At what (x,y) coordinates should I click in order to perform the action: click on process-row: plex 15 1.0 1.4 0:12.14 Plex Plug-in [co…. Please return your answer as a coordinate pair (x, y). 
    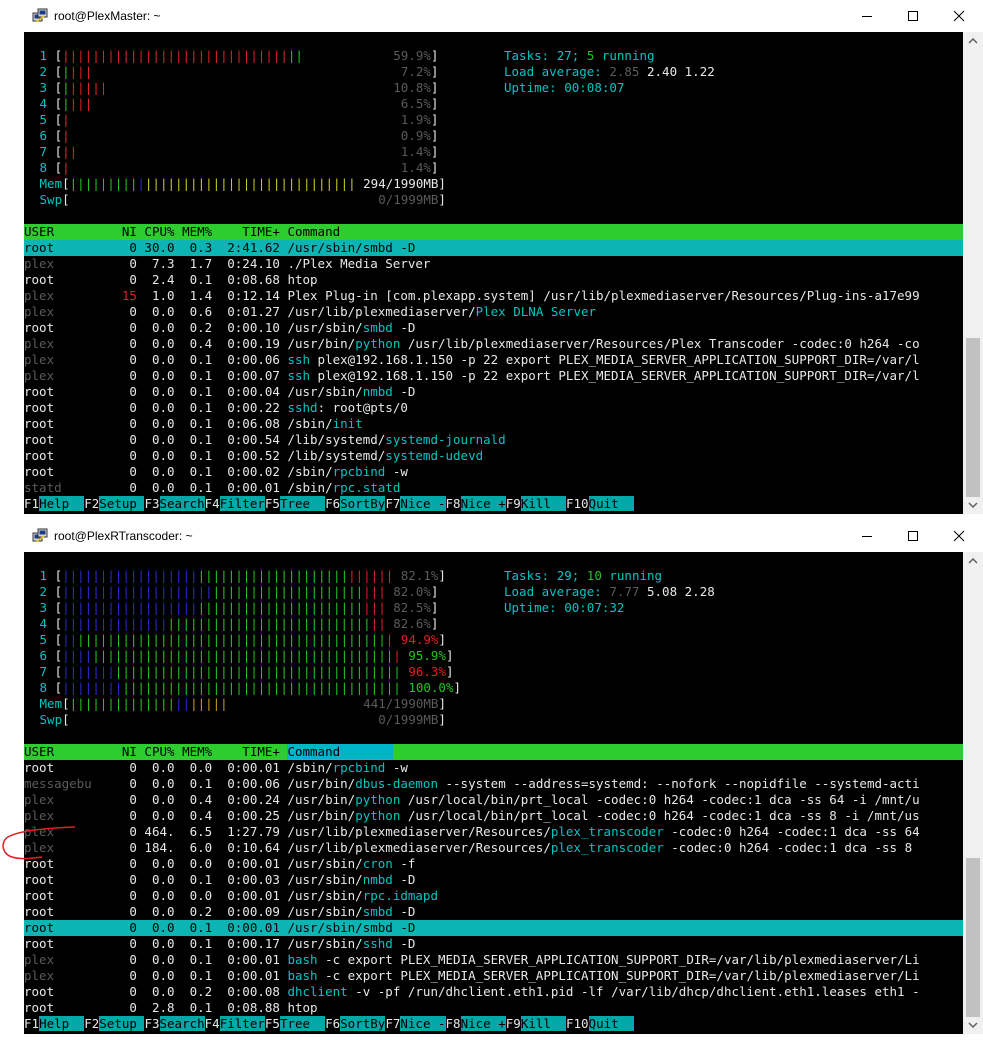
    Looking at the image, I should click on (472, 296).